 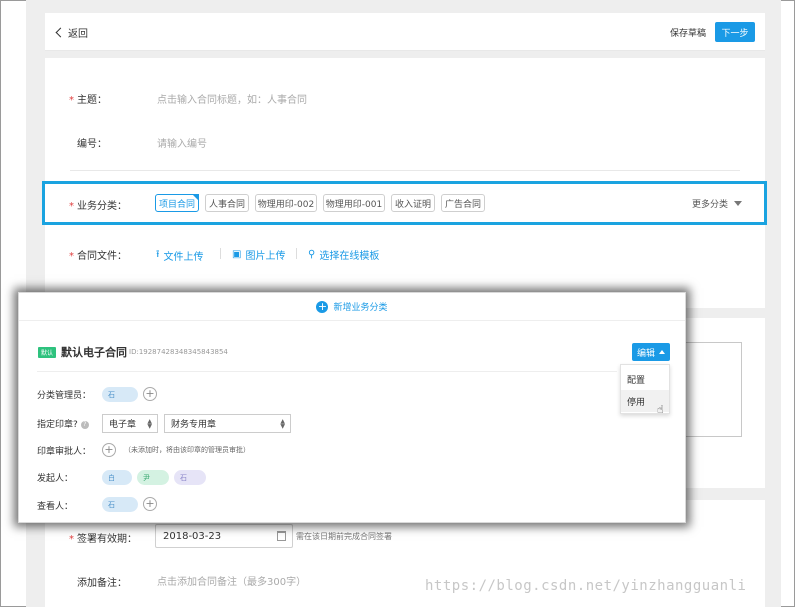 What do you see at coordinates (55, 507) in the screenshot?
I see `viewer-label: 查看人：` at bounding box center [55, 507].